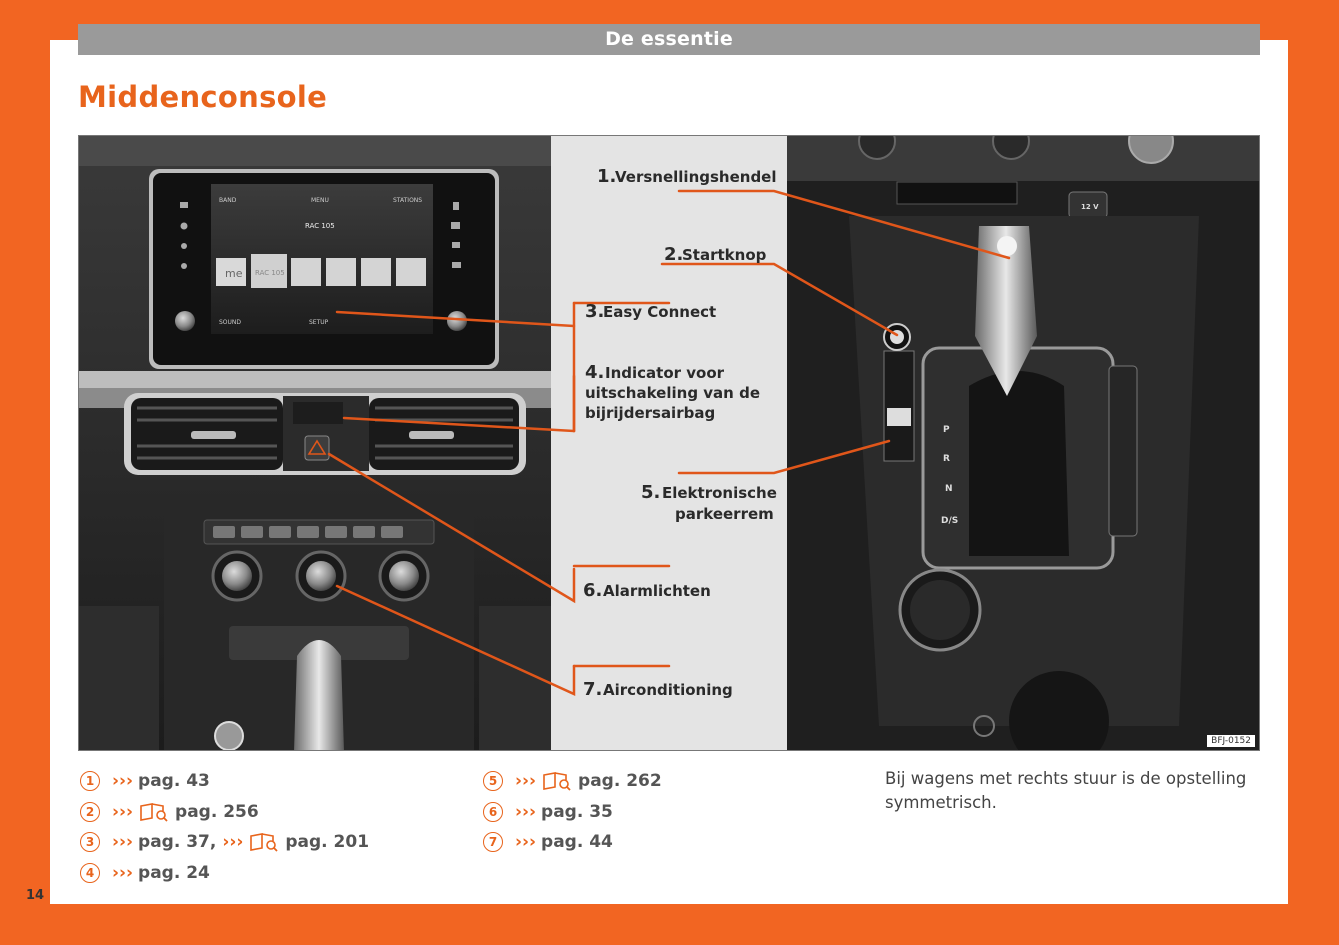 This screenshot has height=945, width=1339. What do you see at coordinates (319, 322) in the screenshot?
I see `screen-setup-key: SETUP` at bounding box center [319, 322].